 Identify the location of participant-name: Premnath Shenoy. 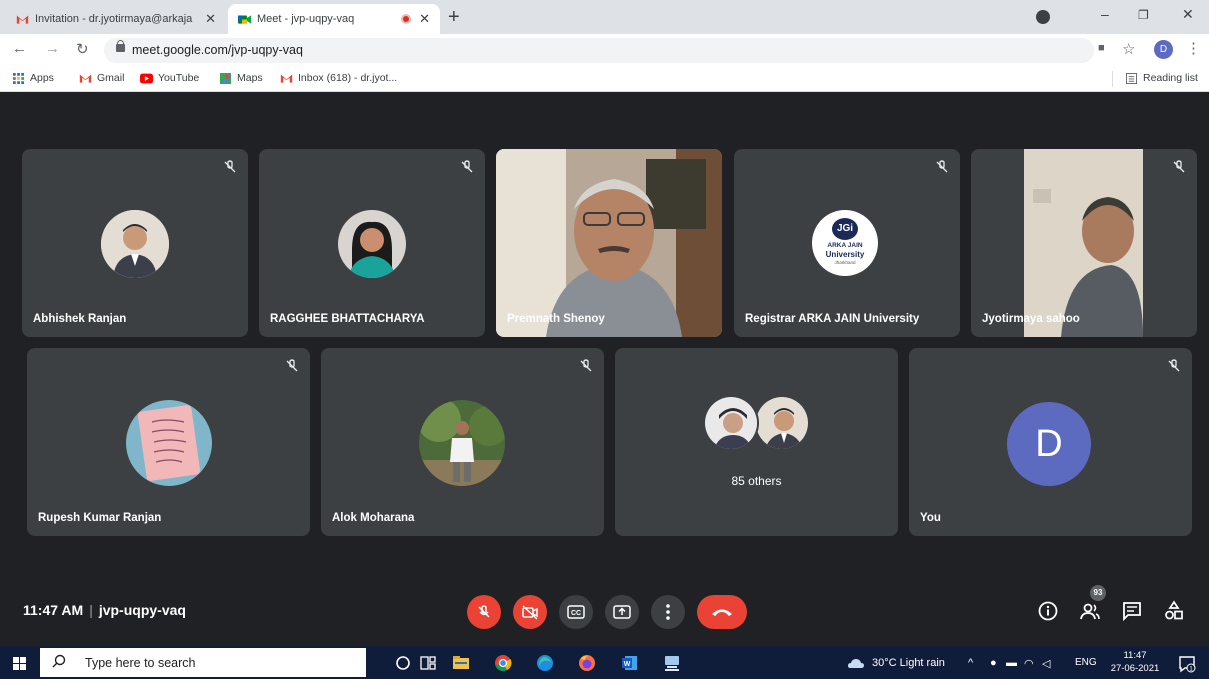
(556, 319).